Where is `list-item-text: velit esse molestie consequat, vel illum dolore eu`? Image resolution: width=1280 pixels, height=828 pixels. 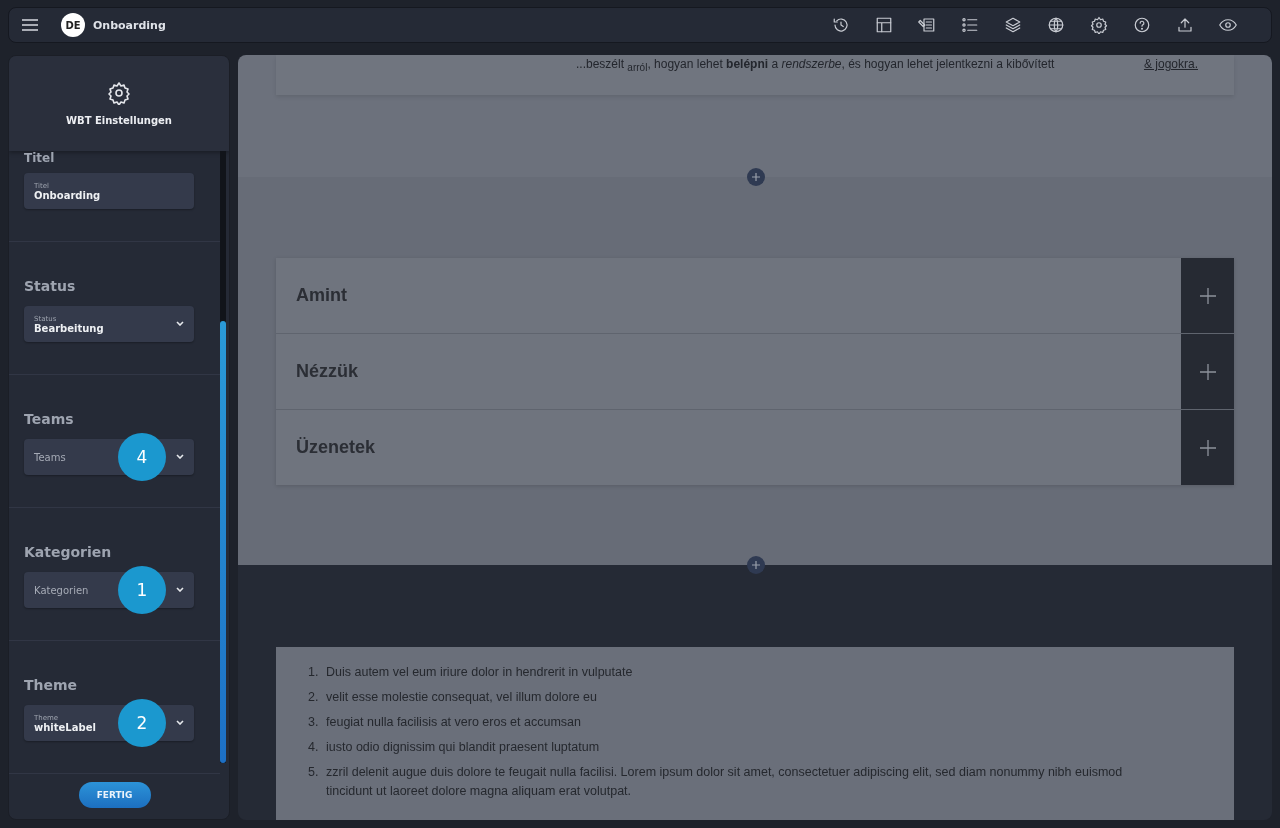
list-item-text: velit esse molestie consequat, vel illum dolore eu is located at coordinates (461, 697).